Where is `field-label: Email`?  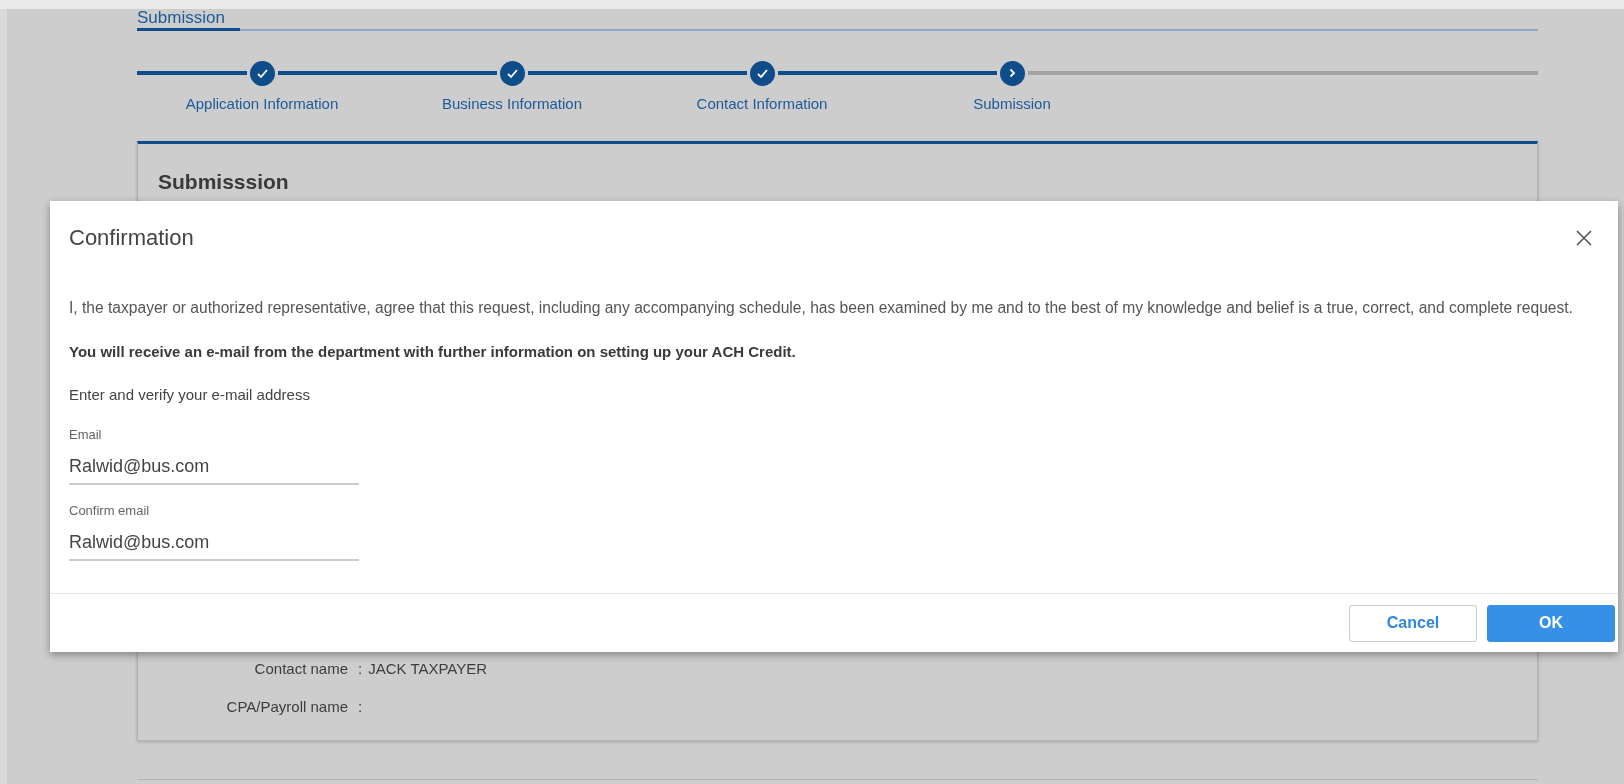 field-label: Email is located at coordinates (86, 434).